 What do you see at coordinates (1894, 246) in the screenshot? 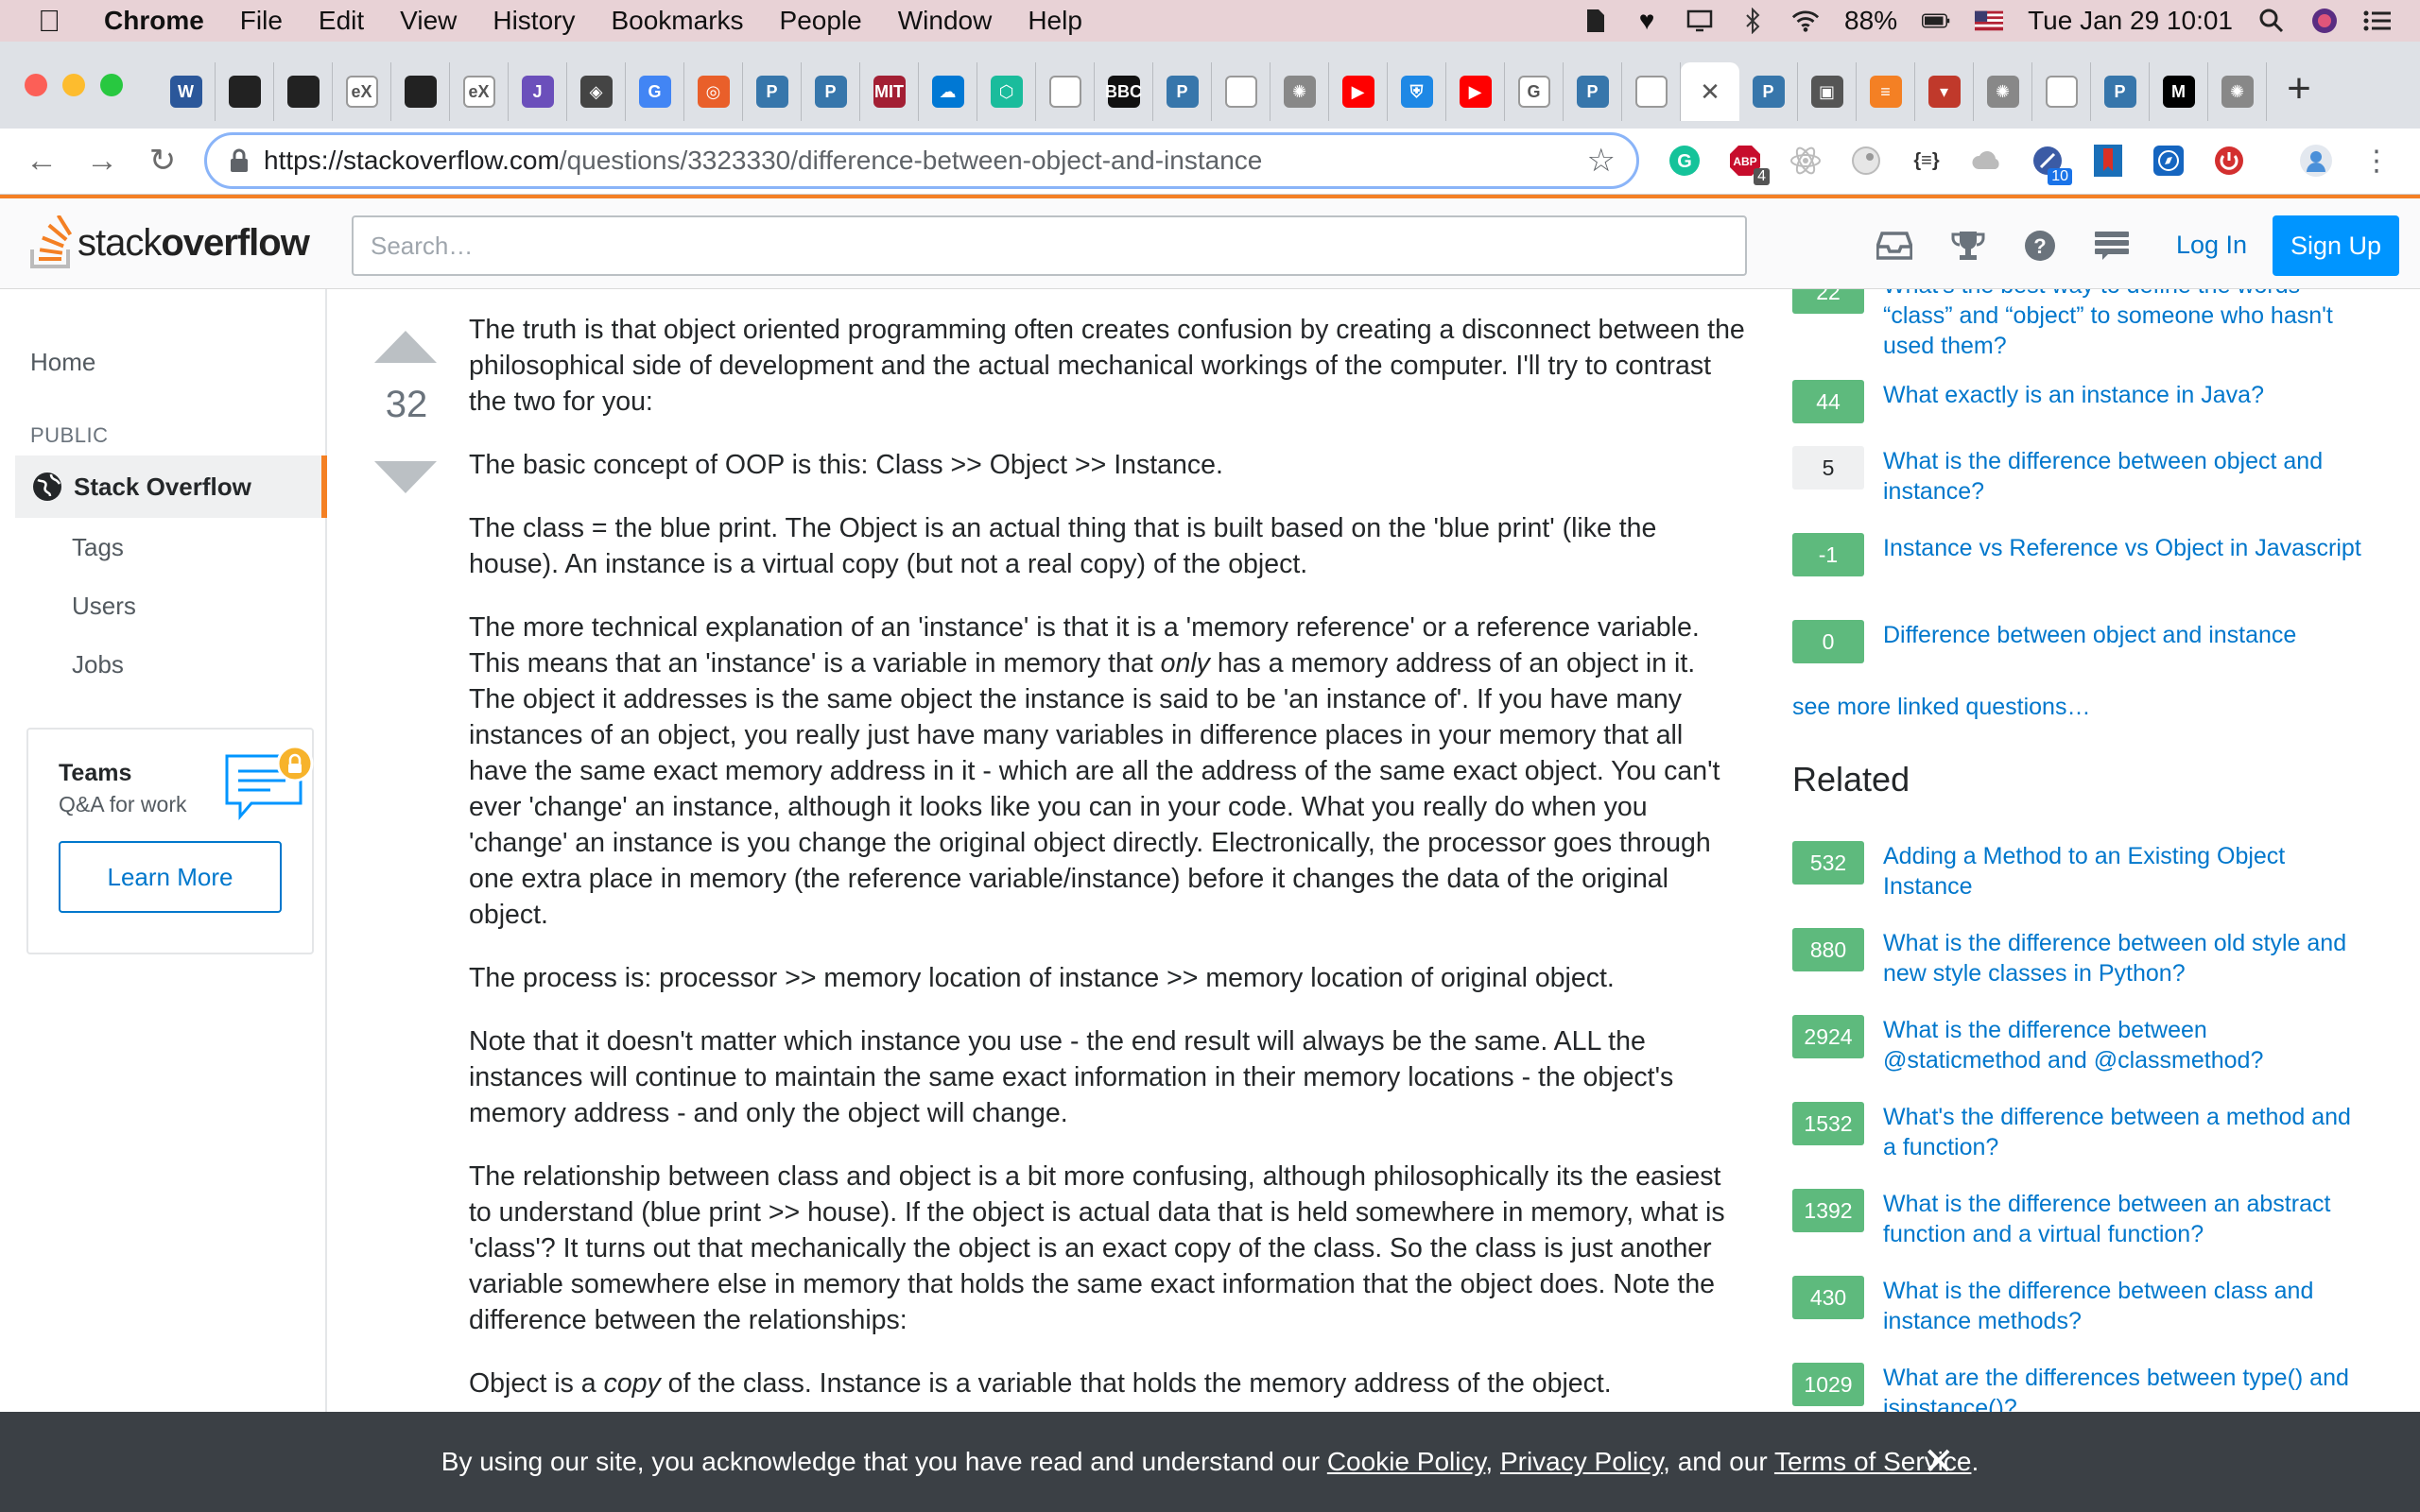
I see `inbox-icon` at bounding box center [1894, 246].